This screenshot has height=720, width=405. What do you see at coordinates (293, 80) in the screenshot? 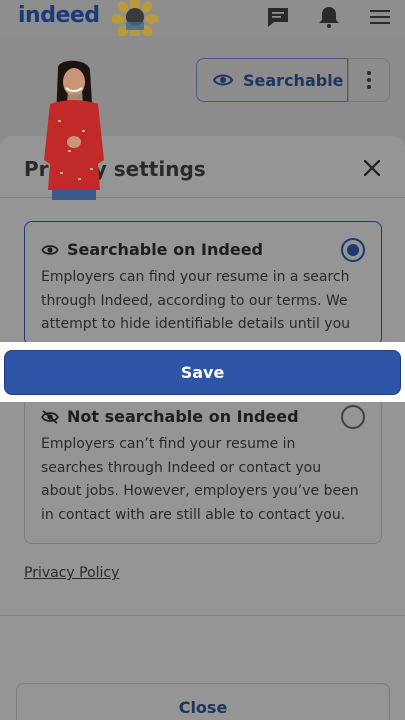
I see `searchable-status-label: Searchable` at bounding box center [293, 80].